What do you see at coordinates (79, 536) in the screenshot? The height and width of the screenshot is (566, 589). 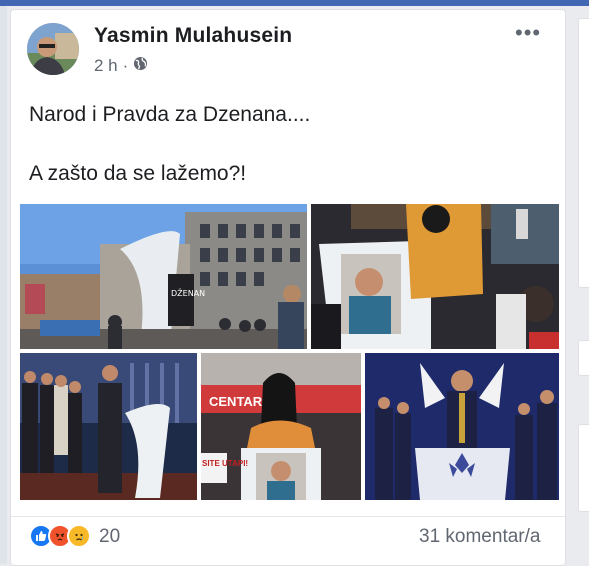 I see `sad-icon` at bounding box center [79, 536].